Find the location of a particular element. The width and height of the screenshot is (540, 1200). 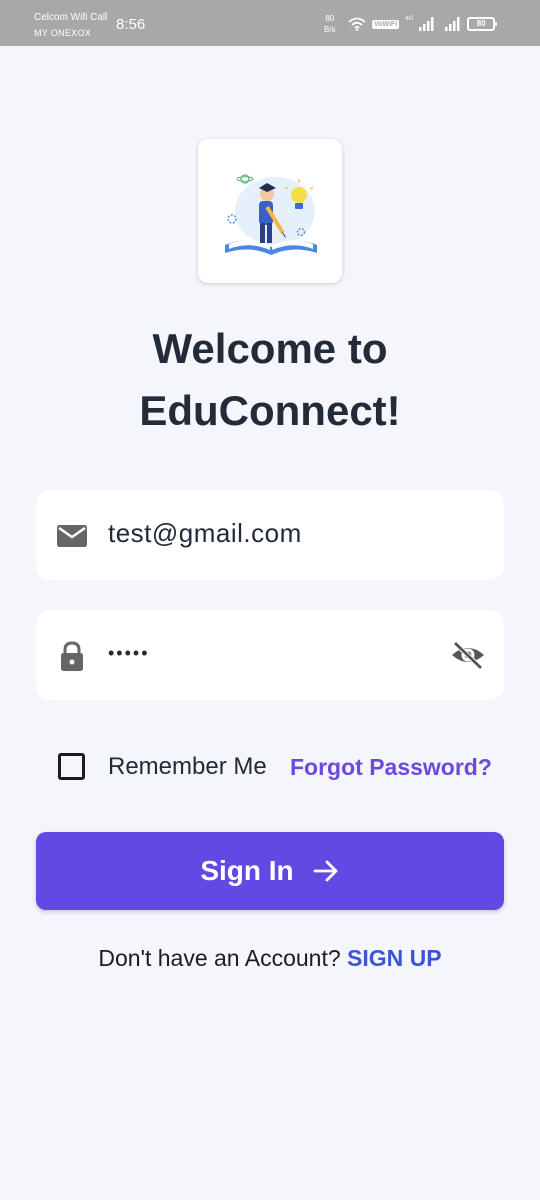

welcome-heading: Welcome to EduConnect! is located at coordinates (270, 380).